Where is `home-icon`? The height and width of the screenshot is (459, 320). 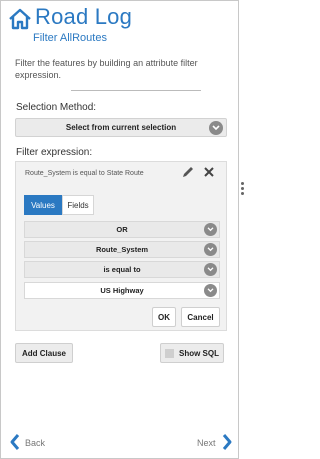
home-icon is located at coordinates (20, 19).